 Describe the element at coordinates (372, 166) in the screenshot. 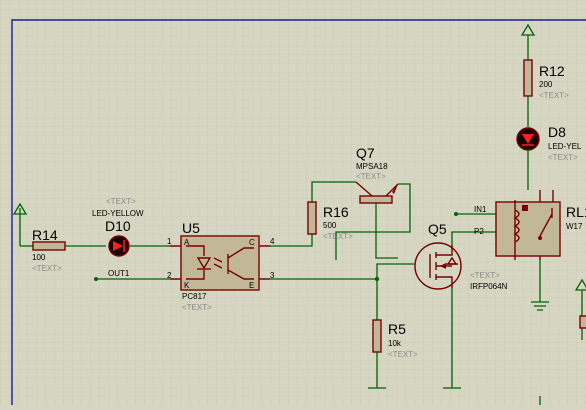

I see `q7-part: MPSA18` at that location.